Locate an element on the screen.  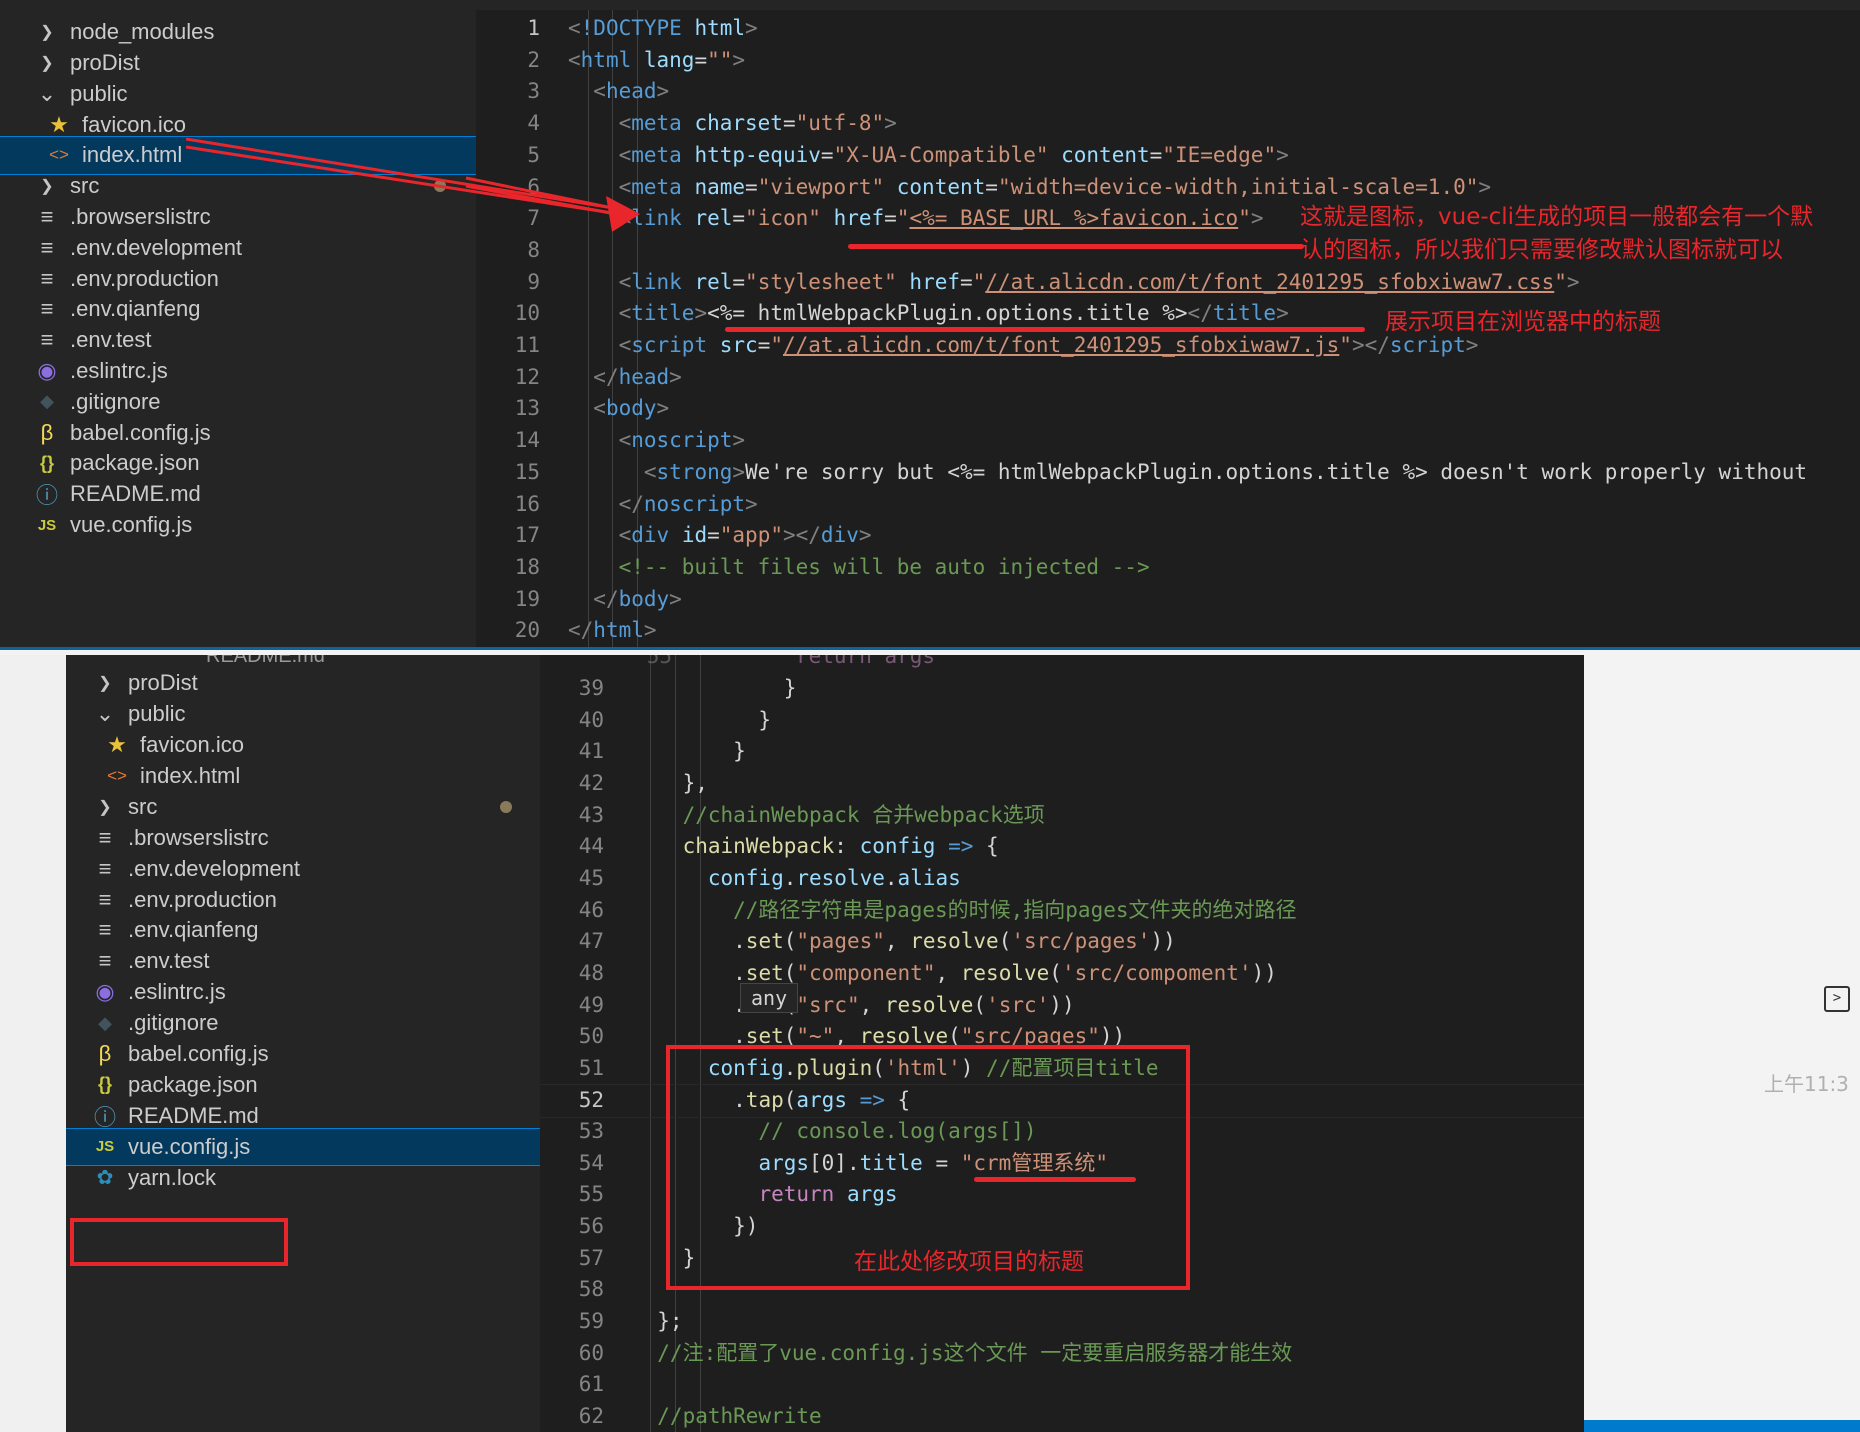
code-token: </ is located at coordinates (1200, 313).